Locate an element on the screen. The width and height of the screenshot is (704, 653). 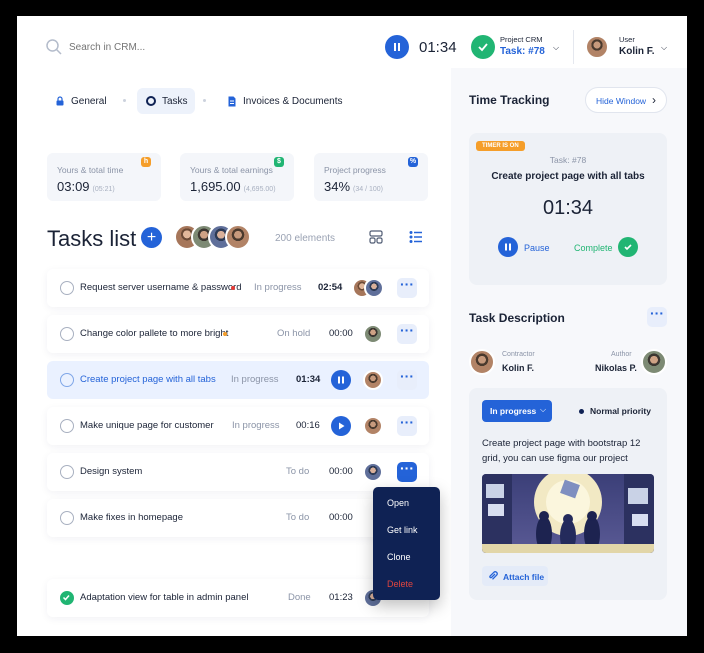
percent-badge-icon: % is located at coordinates (413, 162).